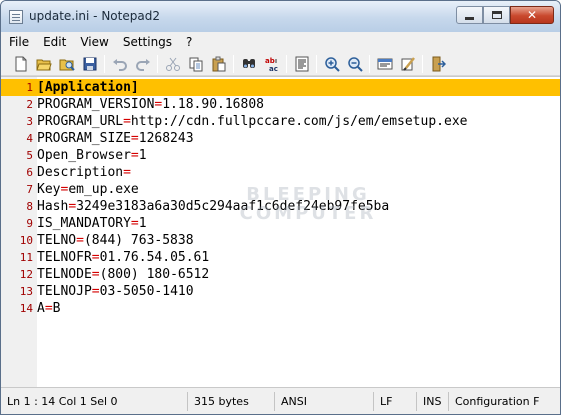 This screenshot has width=561, height=415. What do you see at coordinates (298, 189) in the screenshot?
I see `code-line: Key=em_up.exe` at bounding box center [298, 189].